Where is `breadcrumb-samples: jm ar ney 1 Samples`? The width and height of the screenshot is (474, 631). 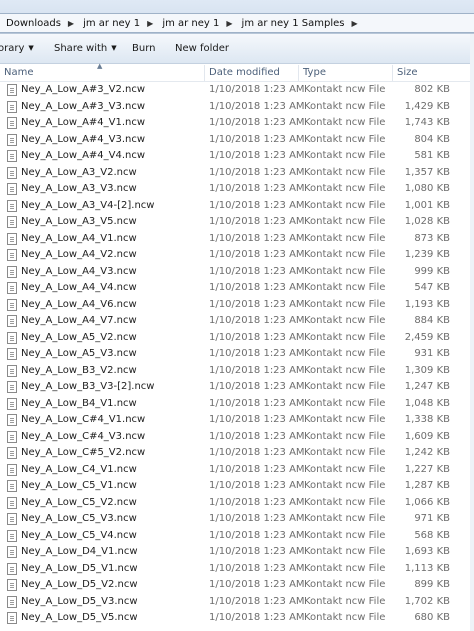 breadcrumb-samples: jm ar ney 1 Samples is located at coordinates (293, 23).